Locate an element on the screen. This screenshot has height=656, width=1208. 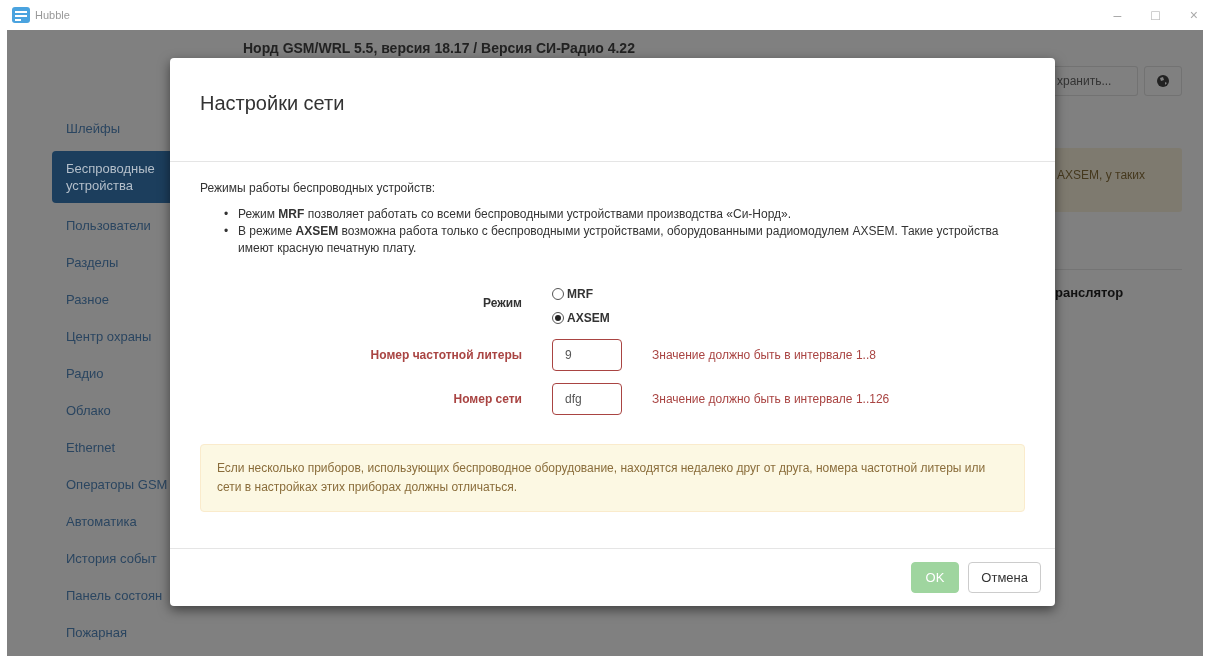
language-button is located at coordinates (1163, 81).